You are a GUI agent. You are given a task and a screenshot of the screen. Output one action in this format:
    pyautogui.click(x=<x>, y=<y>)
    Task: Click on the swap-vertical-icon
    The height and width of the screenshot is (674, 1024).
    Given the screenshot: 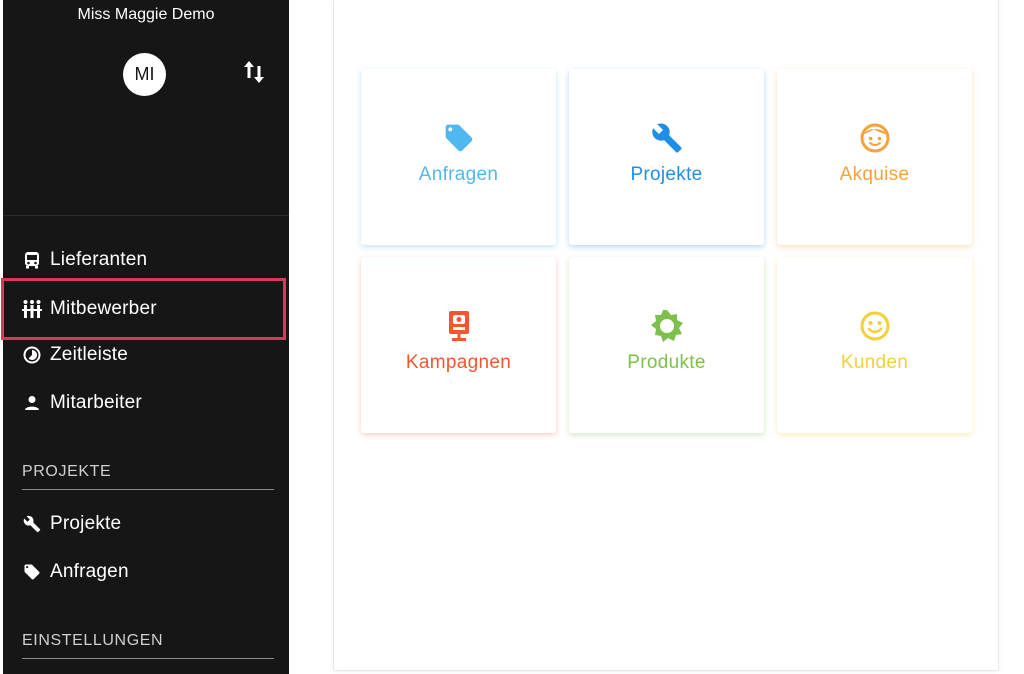 What is the action you would take?
    pyautogui.click(x=254, y=72)
    